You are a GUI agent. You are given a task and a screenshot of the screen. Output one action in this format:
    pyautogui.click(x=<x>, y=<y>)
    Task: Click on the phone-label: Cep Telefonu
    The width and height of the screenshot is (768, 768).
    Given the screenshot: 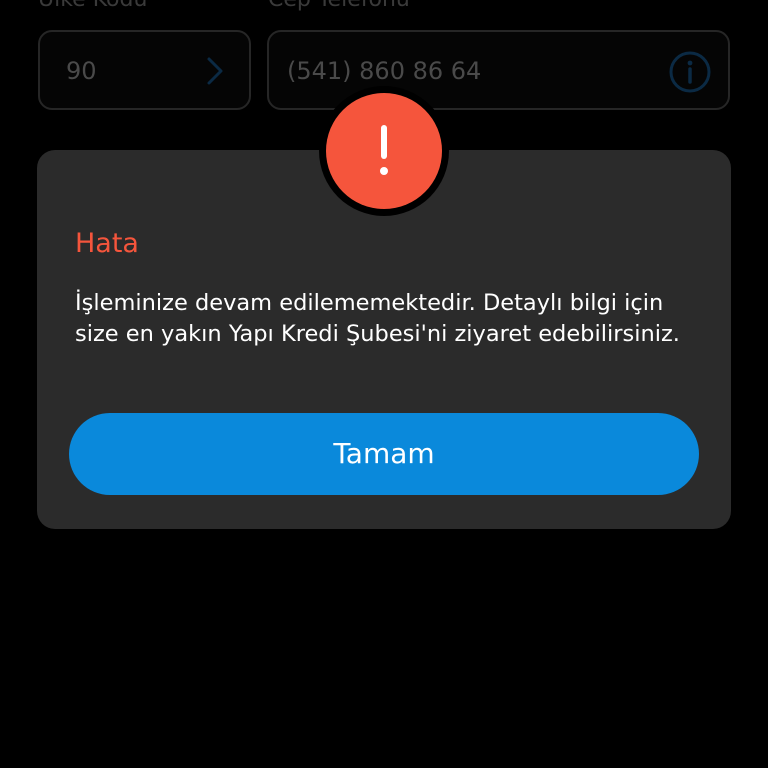 What is the action you would take?
    pyautogui.click(x=339, y=6)
    